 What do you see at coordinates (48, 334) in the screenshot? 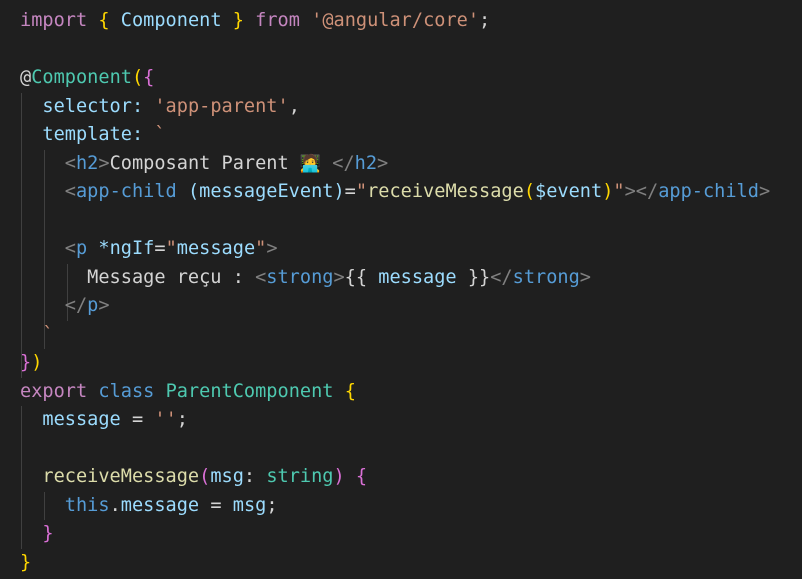
I see `code-token: `` at bounding box center [48, 334].